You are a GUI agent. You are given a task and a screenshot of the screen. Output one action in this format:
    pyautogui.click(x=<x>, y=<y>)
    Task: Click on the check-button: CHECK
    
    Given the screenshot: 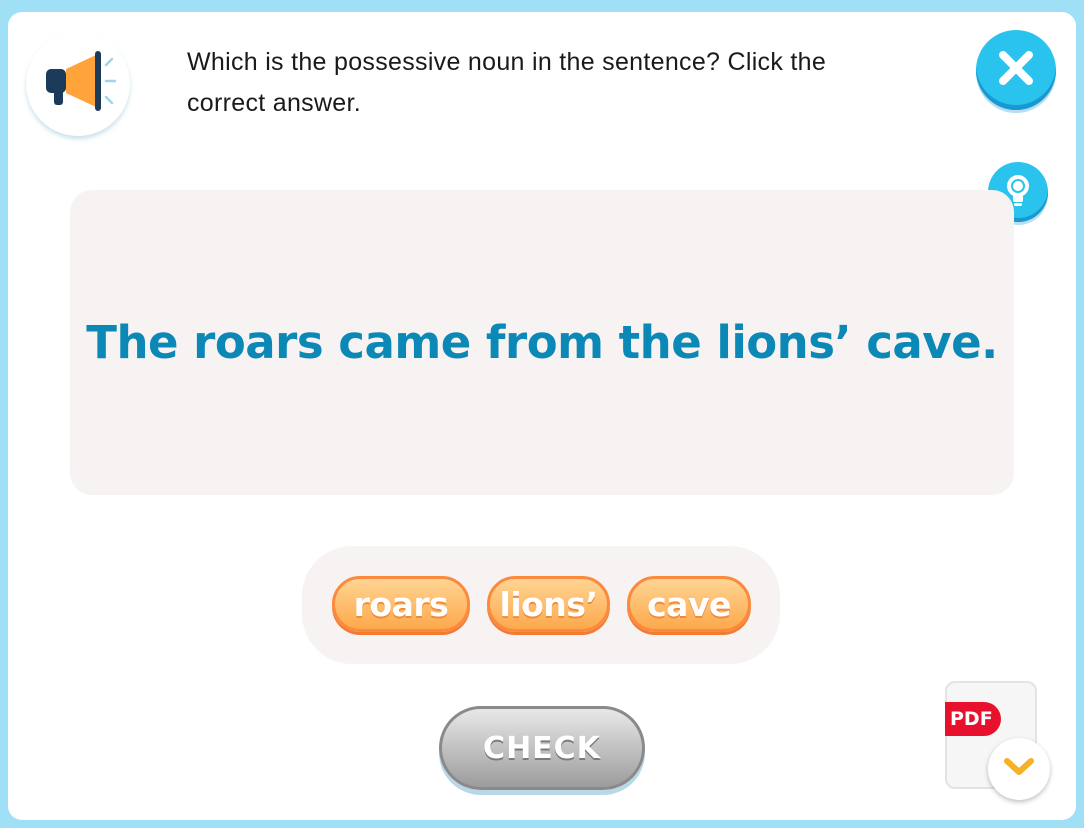 What is the action you would take?
    pyautogui.click(x=542, y=748)
    